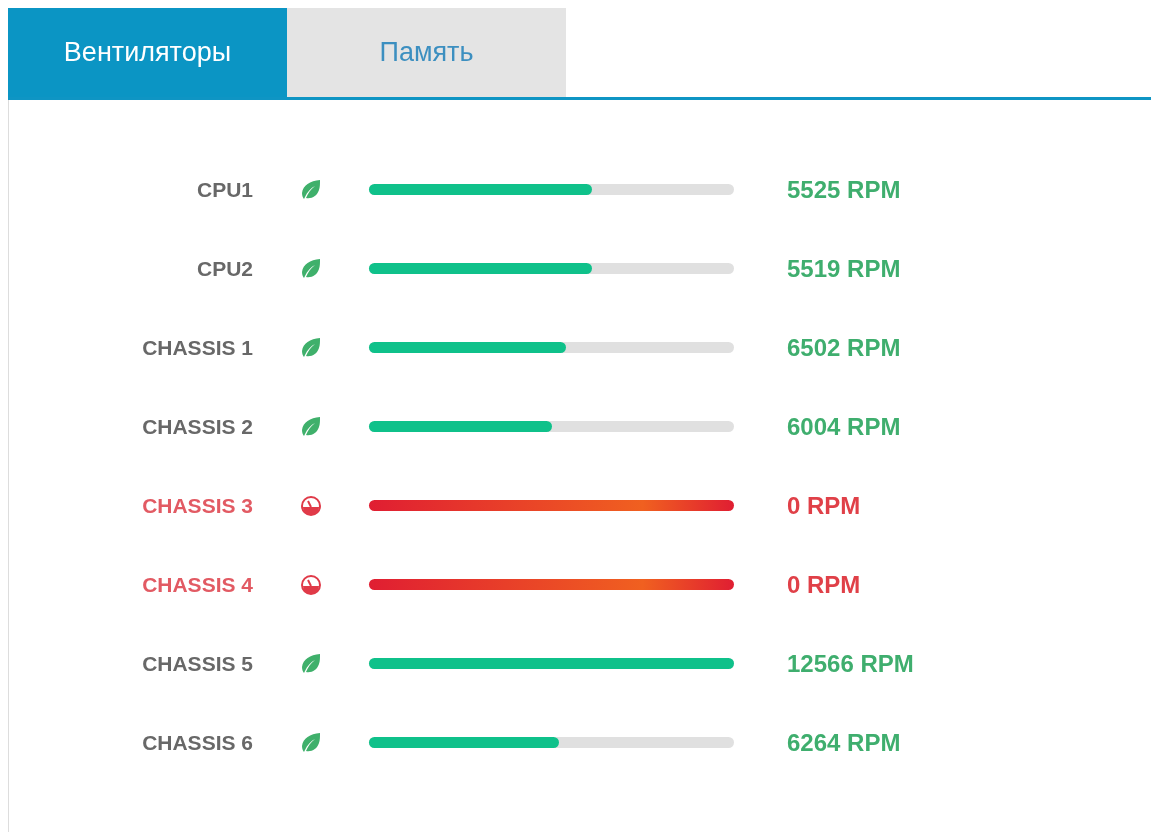 This screenshot has height=832, width=1151. Describe the element at coordinates (850, 663) in the screenshot. I see `fan-speed: 12566 RPM` at that location.